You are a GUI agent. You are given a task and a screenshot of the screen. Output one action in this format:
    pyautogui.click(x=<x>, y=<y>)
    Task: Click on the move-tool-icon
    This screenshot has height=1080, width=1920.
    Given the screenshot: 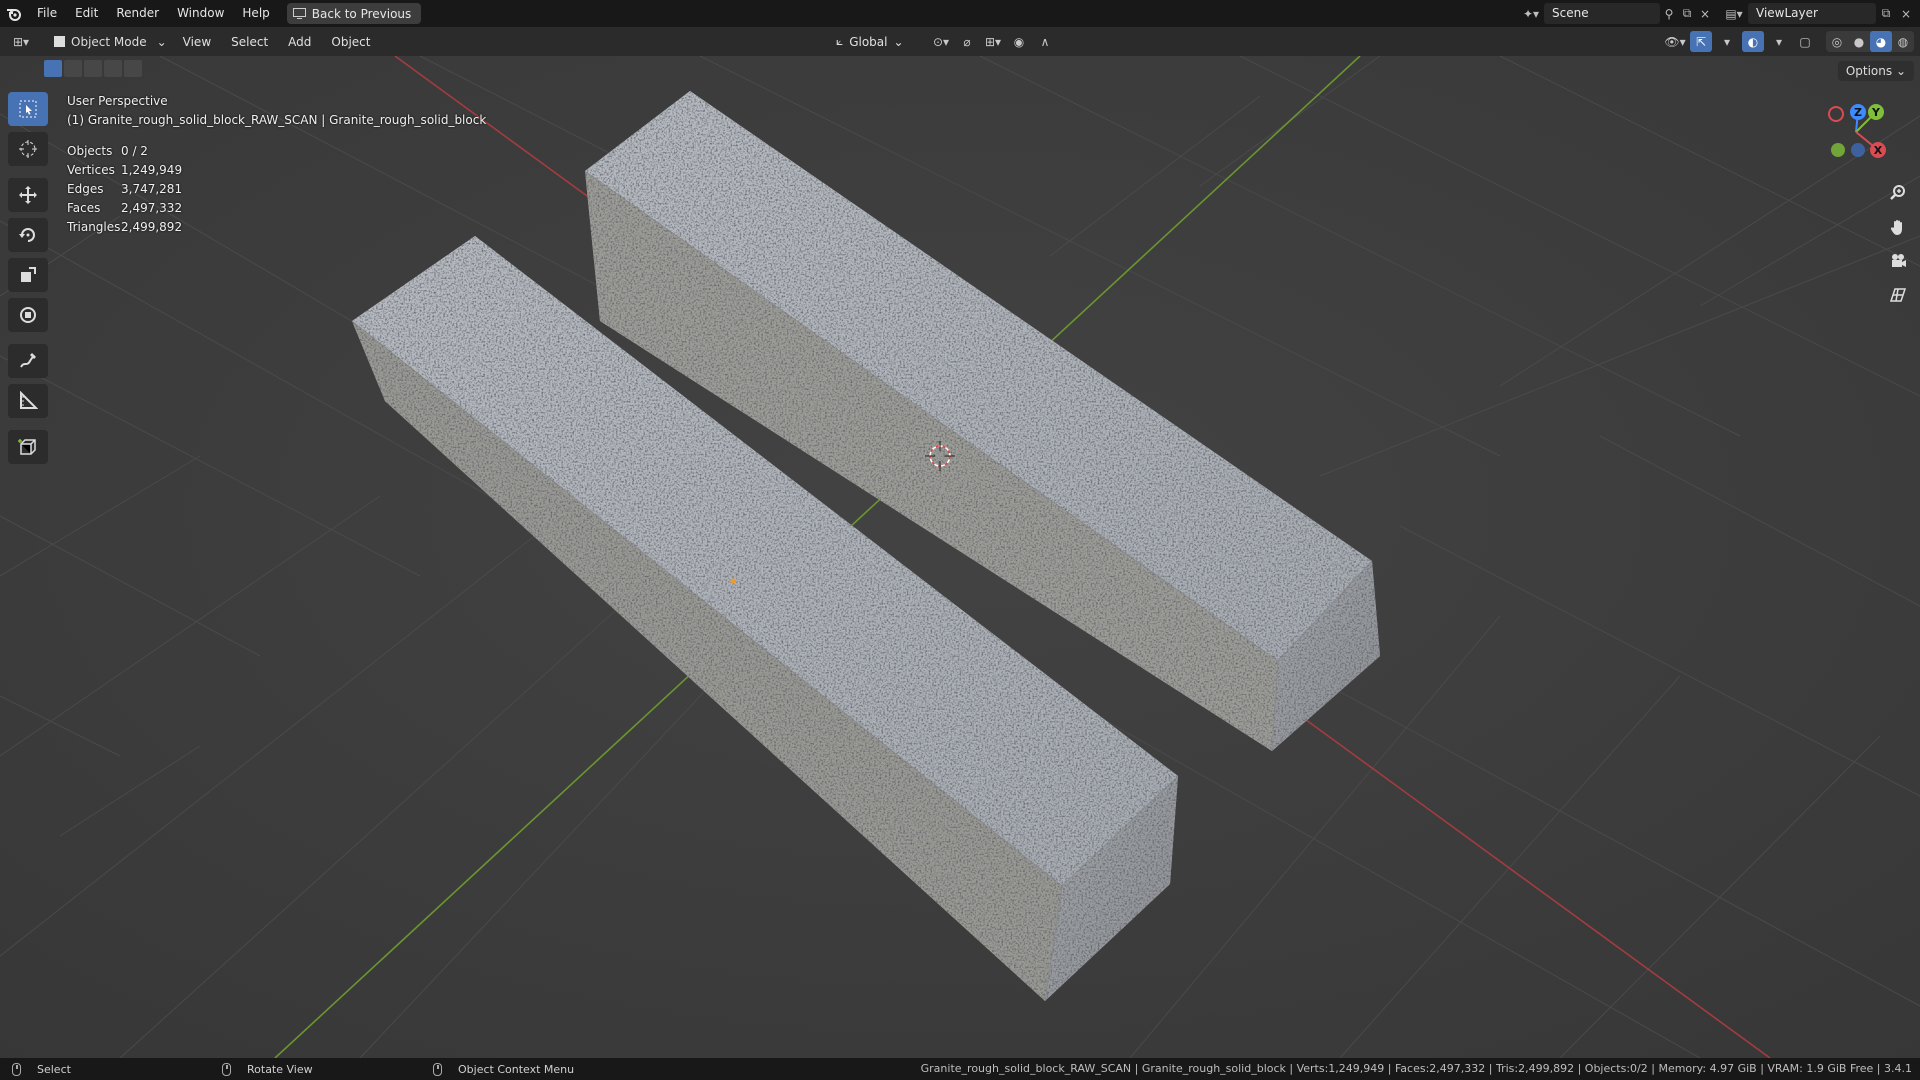 What is the action you would take?
    pyautogui.click(x=28, y=195)
    